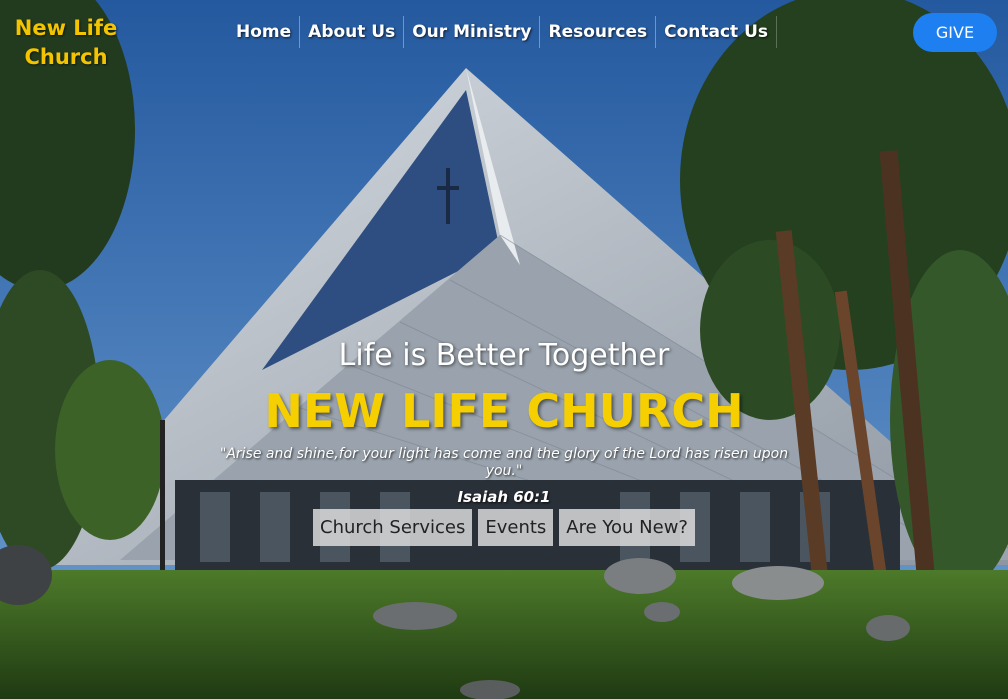 Image resolution: width=1008 pixels, height=699 pixels. I want to click on hero-tagline: Life is Better Together, so click(504, 355).